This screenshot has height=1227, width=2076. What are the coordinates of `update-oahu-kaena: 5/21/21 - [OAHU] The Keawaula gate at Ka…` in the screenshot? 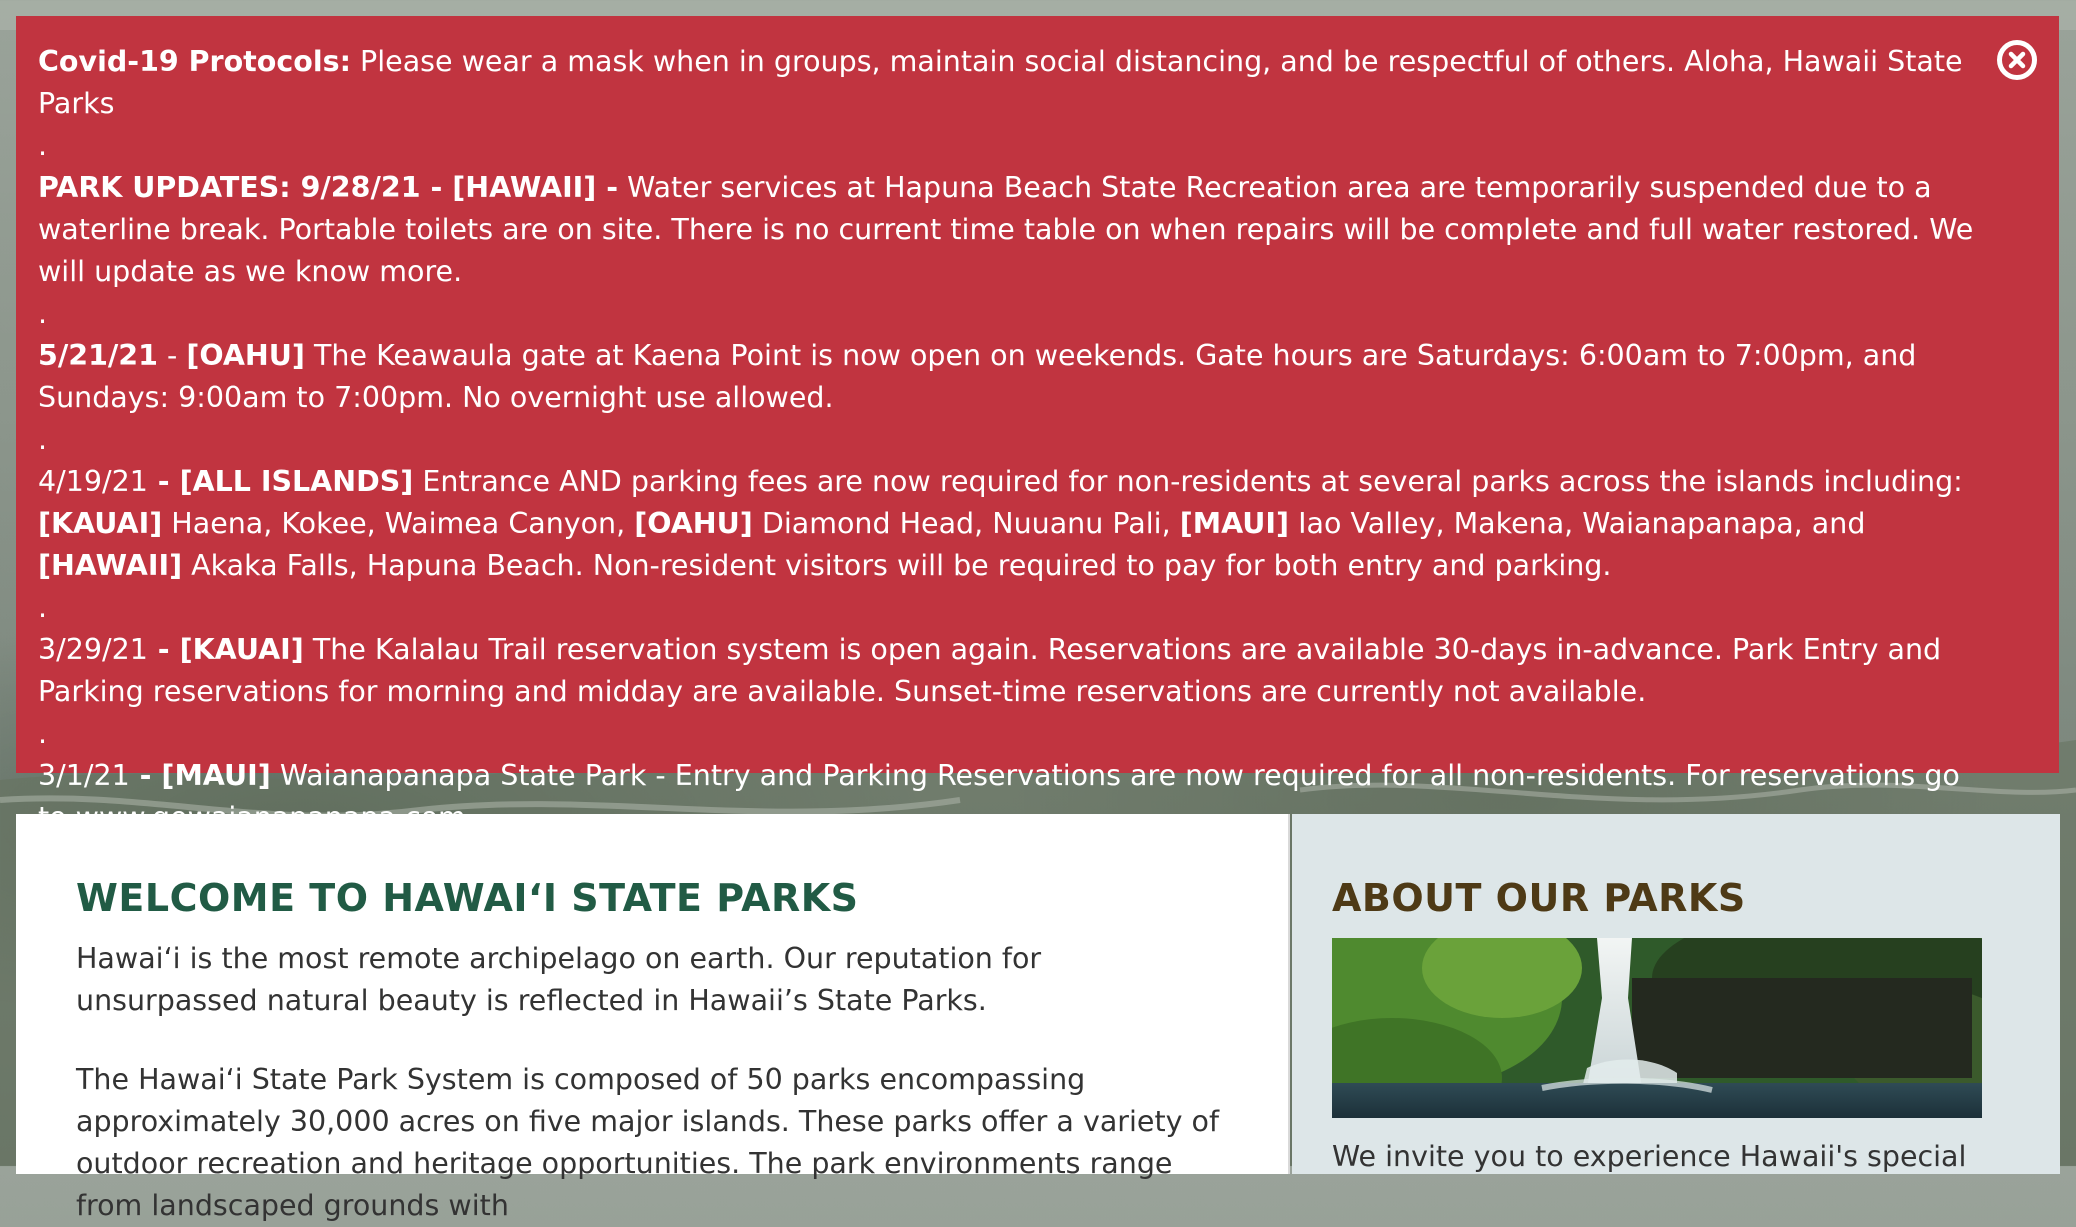 It's located at (1013, 377).